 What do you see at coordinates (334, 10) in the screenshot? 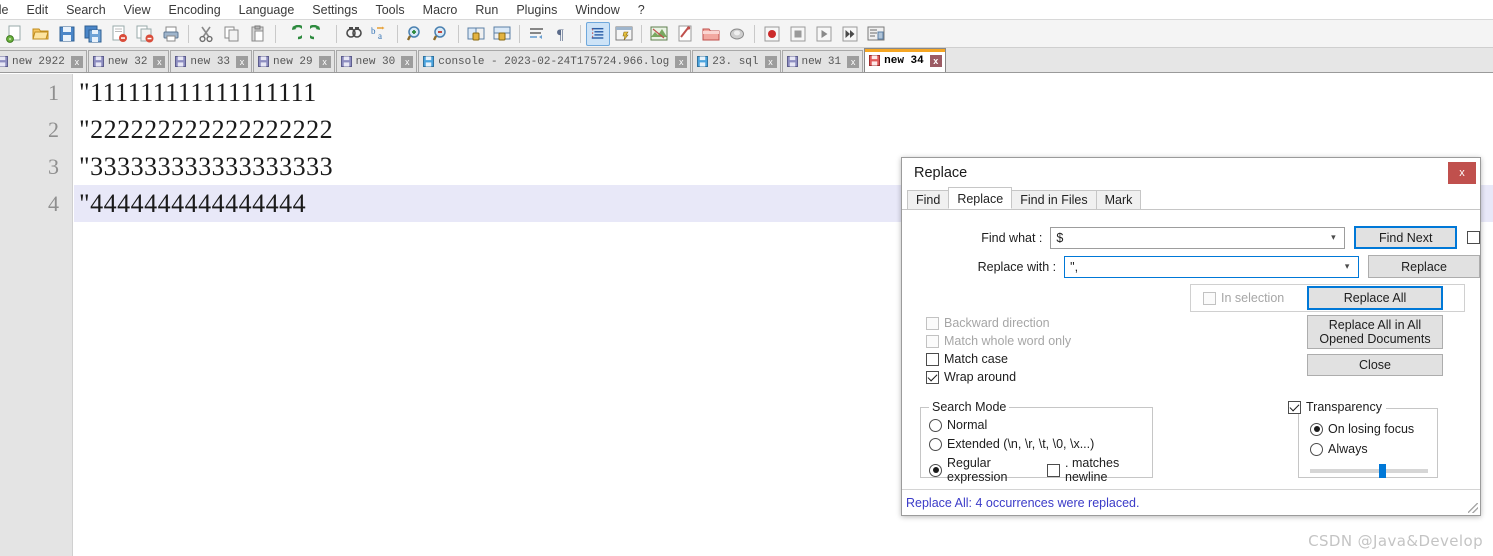
I see `menu-item-settings: Settings` at bounding box center [334, 10].